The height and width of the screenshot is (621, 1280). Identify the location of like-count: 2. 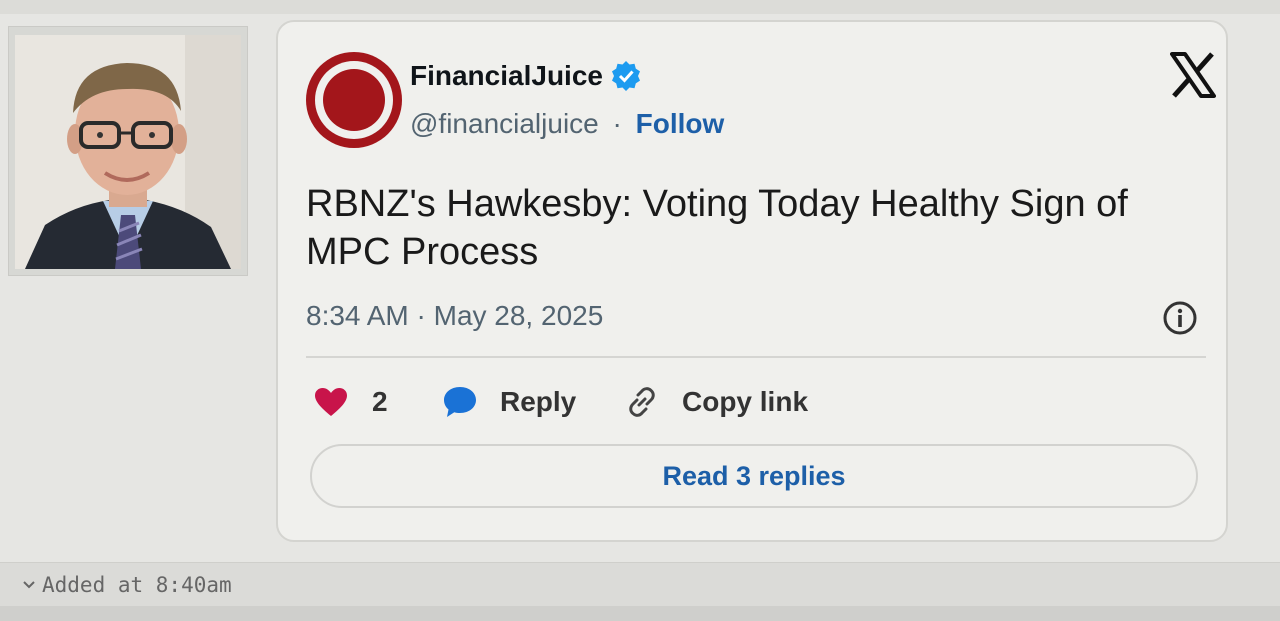
(380, 401).